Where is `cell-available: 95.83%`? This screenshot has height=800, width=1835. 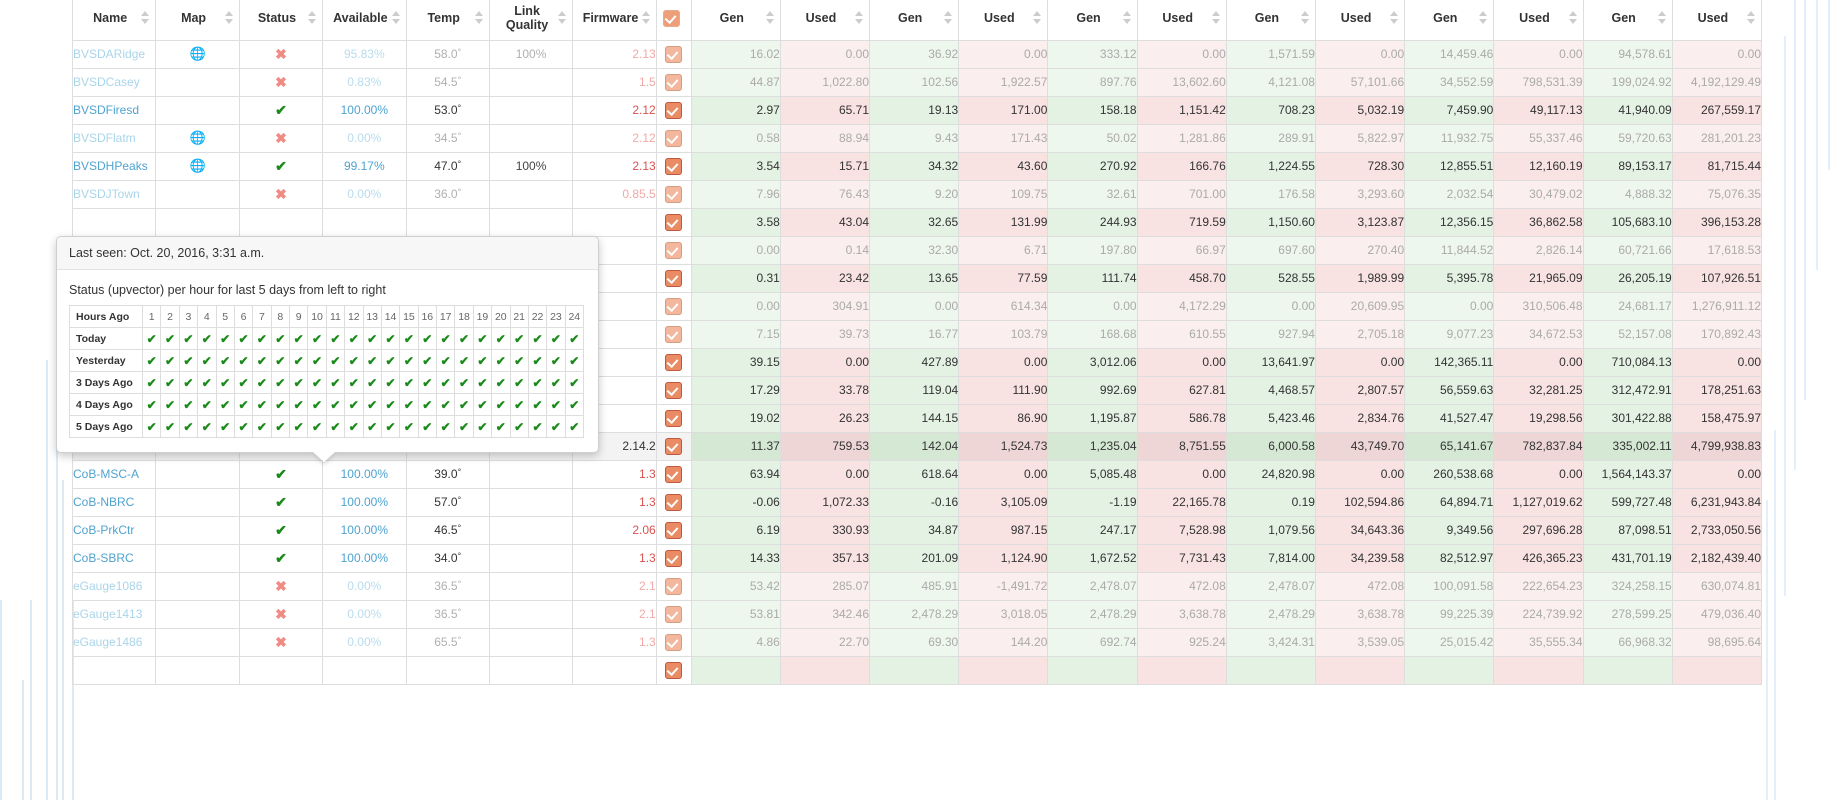
cell-available: 95.83% is located at coordinates (364, 54).